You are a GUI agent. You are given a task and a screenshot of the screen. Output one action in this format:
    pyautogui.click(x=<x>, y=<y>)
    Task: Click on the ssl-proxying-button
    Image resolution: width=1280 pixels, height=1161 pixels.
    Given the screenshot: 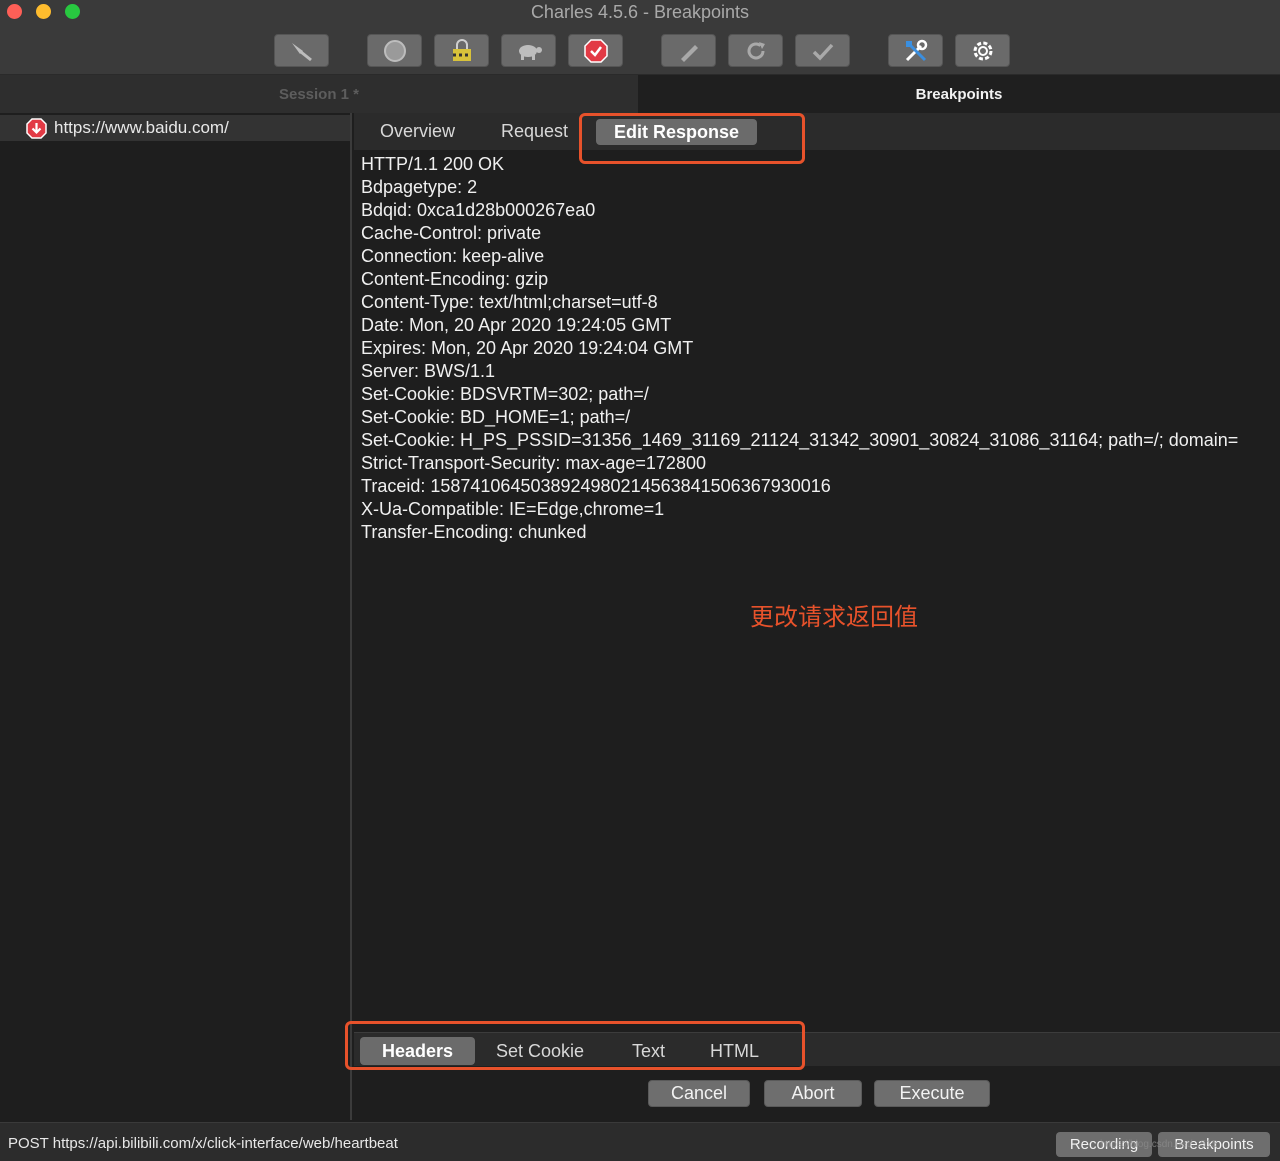 What is the action you would take?
    pyautogui.click(x=461, y=50)
    